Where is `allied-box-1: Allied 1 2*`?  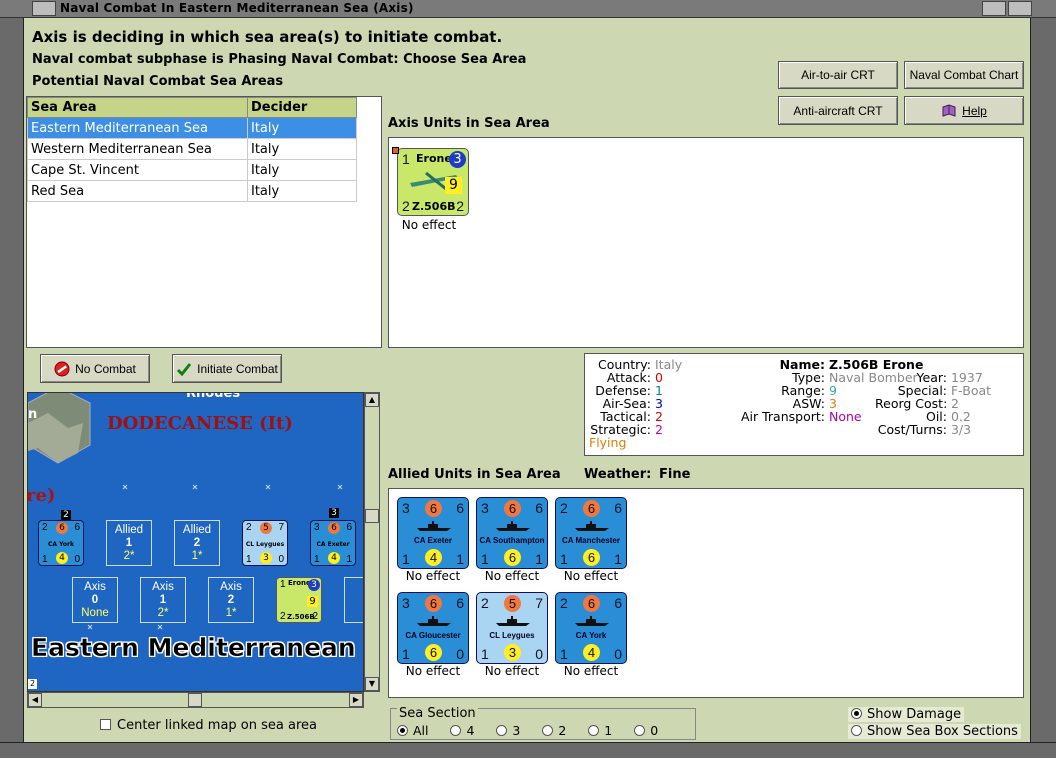 allied-box-1: Allied 1 2* is located at coordinates (129, 543).